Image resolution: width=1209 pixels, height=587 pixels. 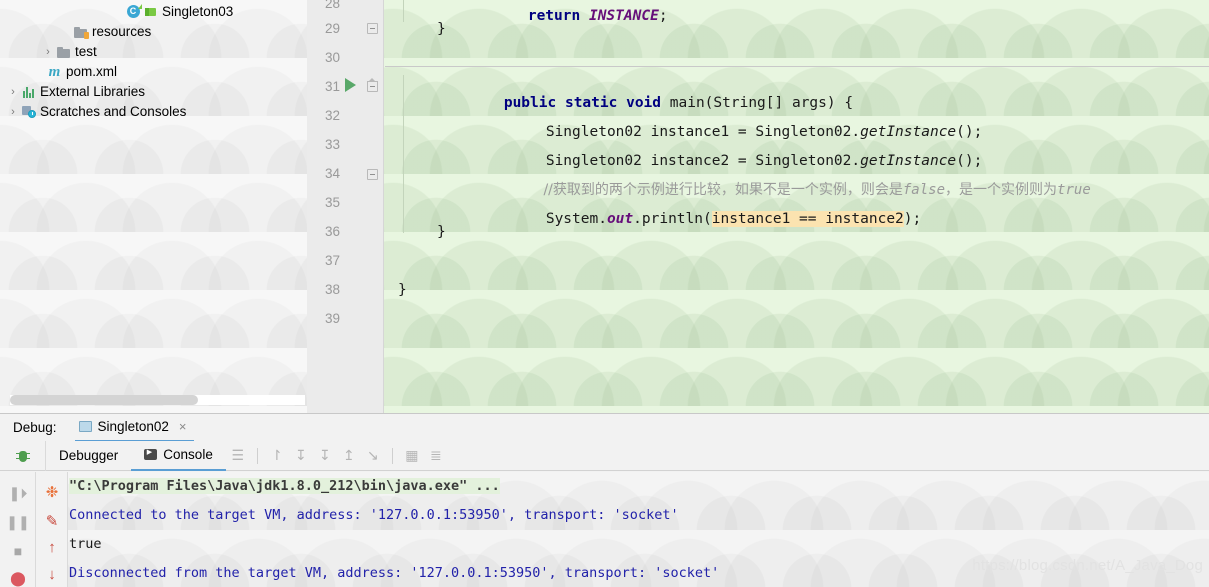 I want to click on tree-item-singleton03: C Singleton03, so click(x=153, y=12).